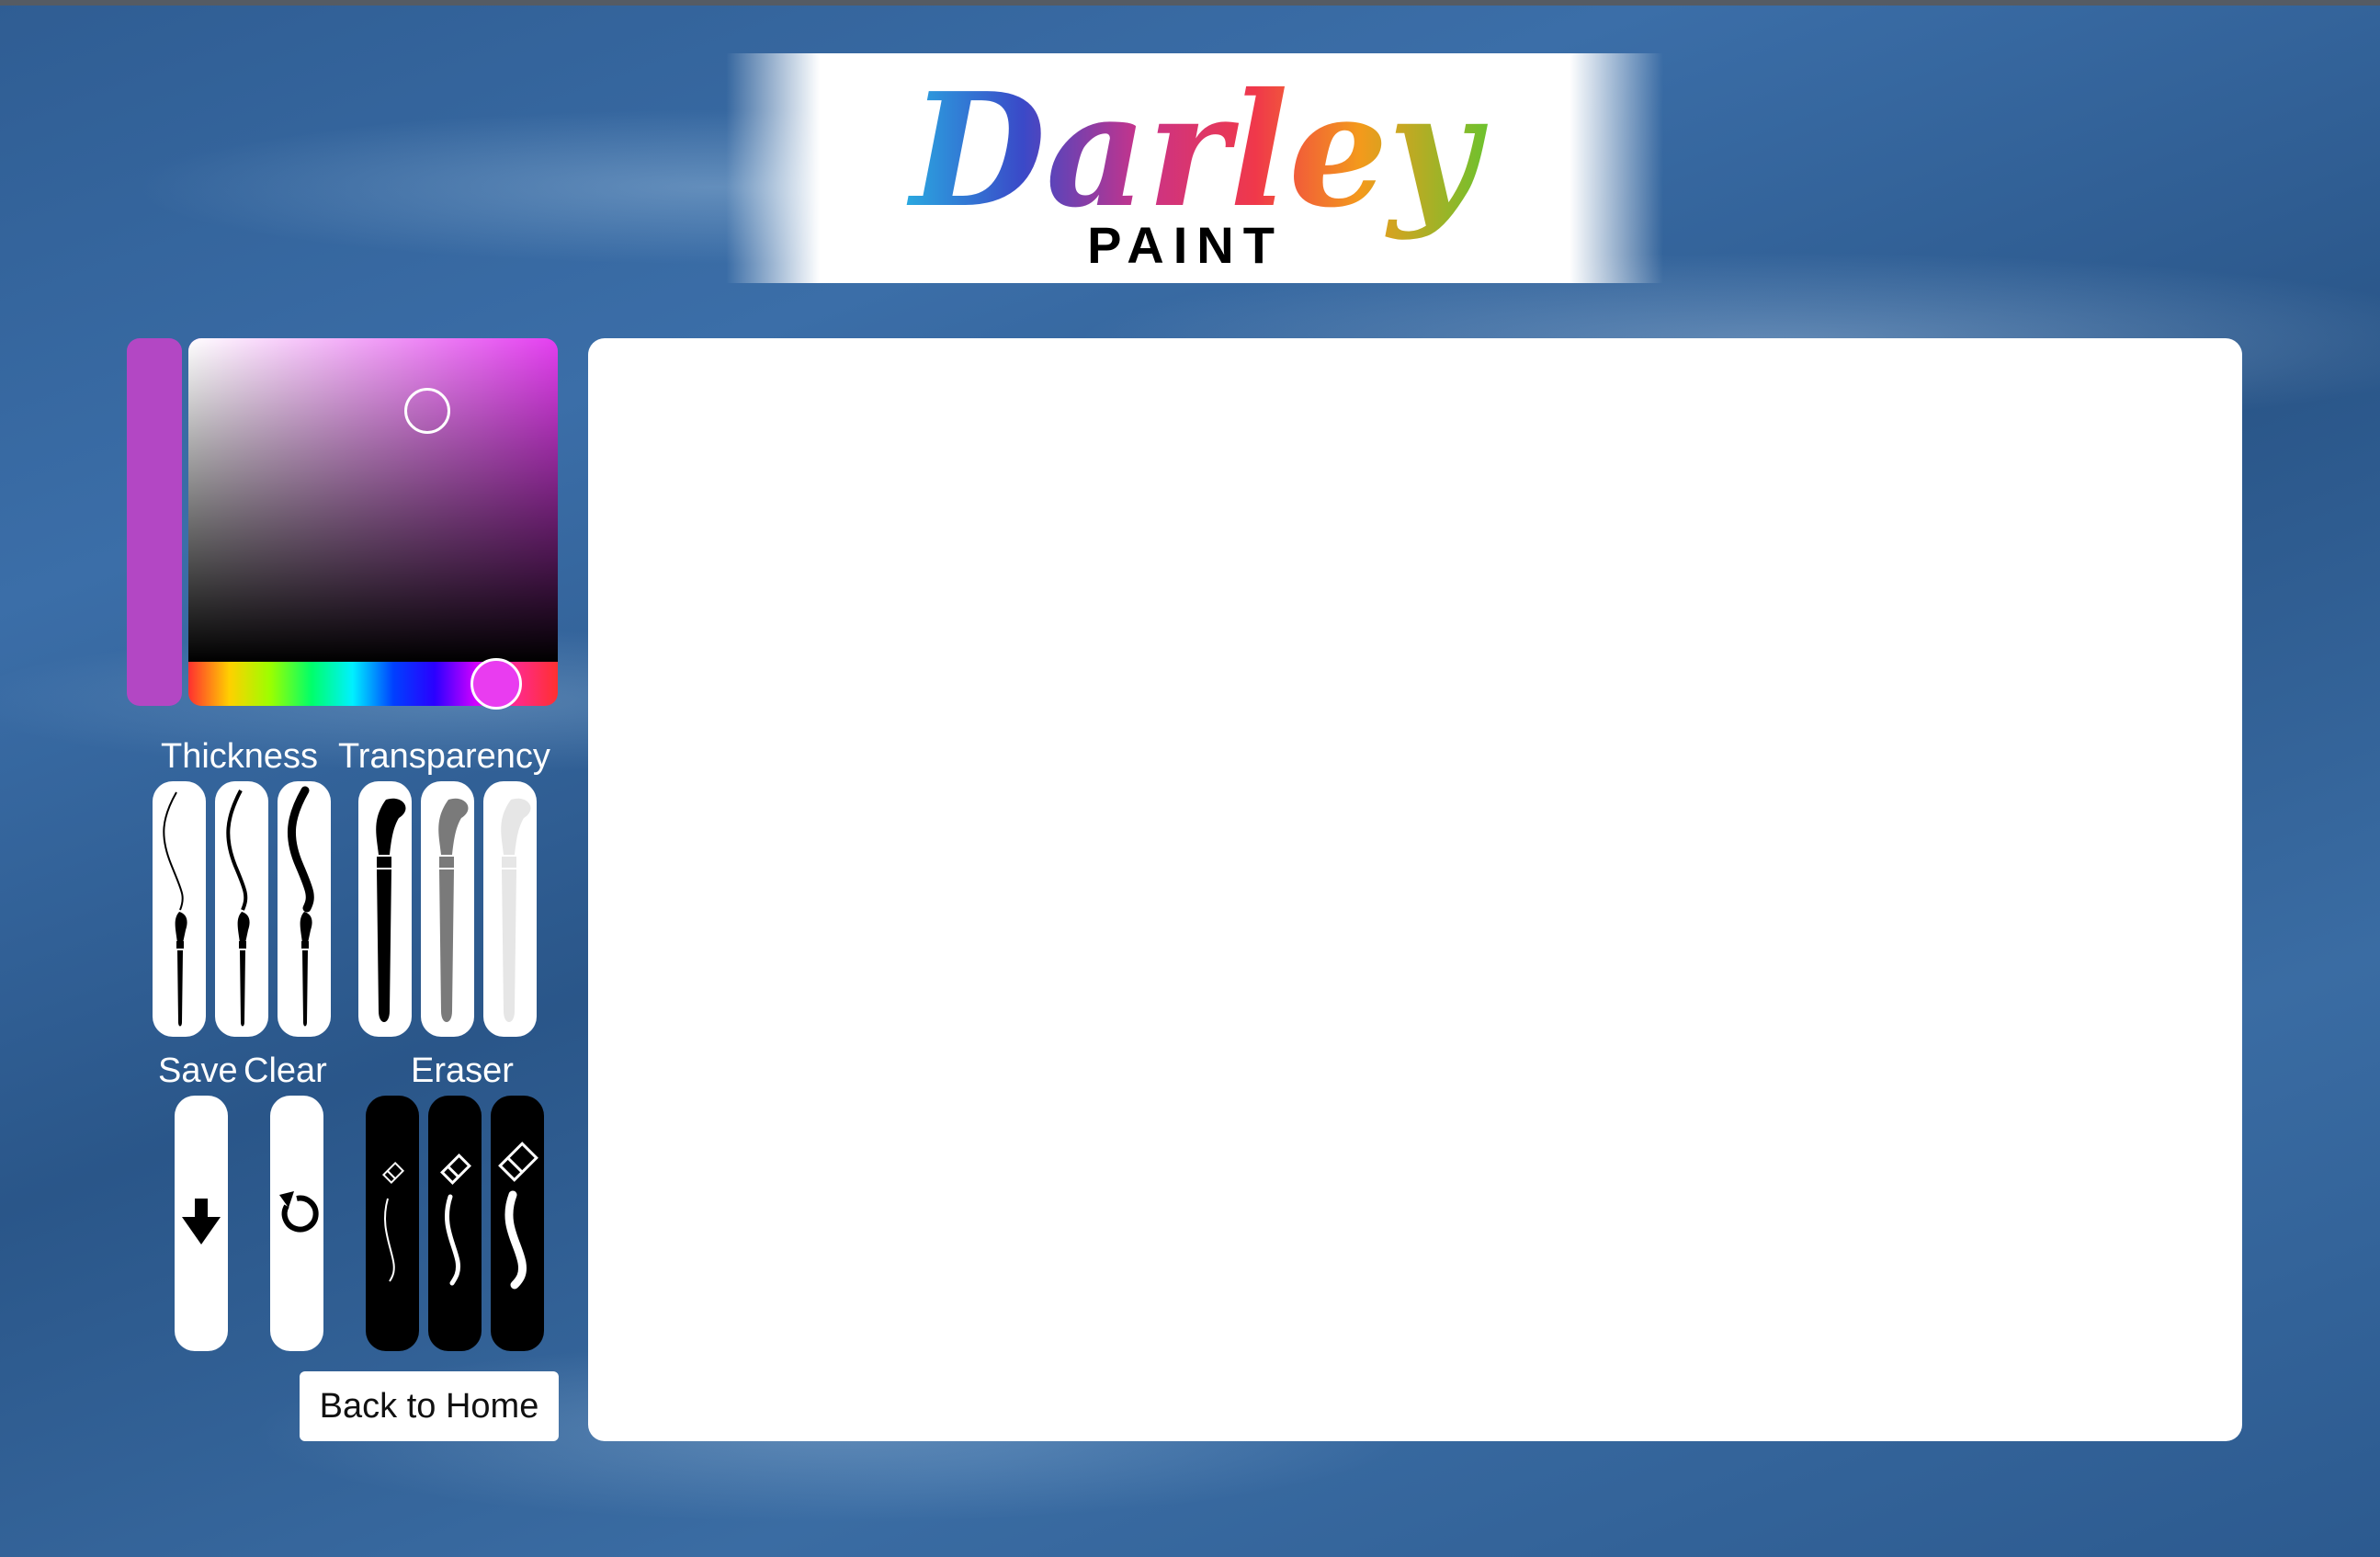 This screenshot has height=1557, width=2380. I want to click on back-to-home-button: Back to Home, so click(429, 1406).